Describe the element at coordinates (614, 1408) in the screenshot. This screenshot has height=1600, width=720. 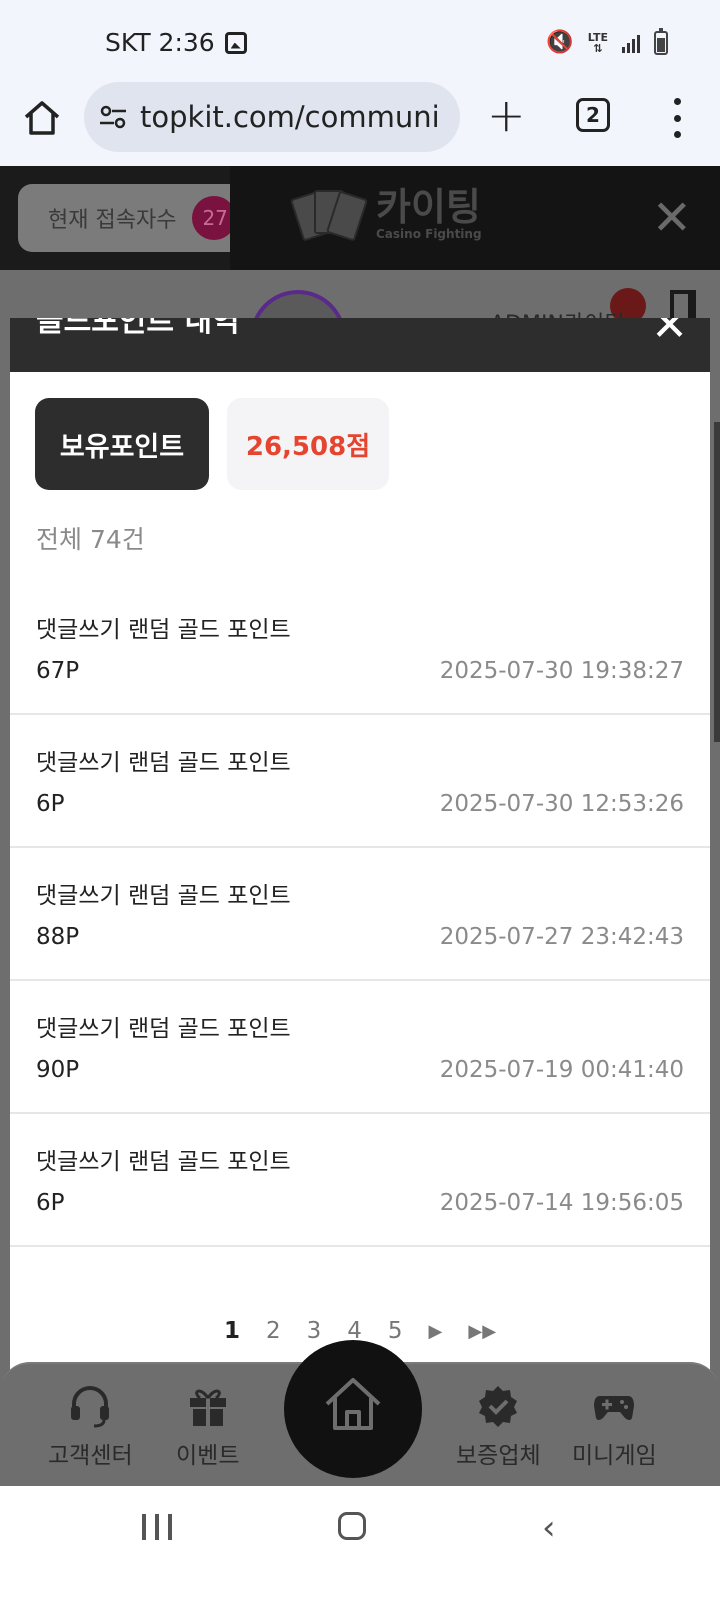
I see `gamepad-icon` at that location.